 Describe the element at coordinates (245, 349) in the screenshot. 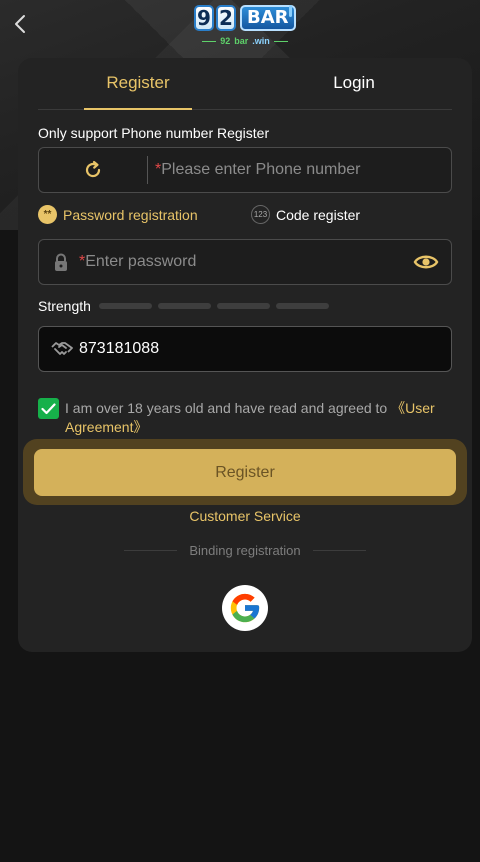

I see `invite-code-field: 873181088` at that location.